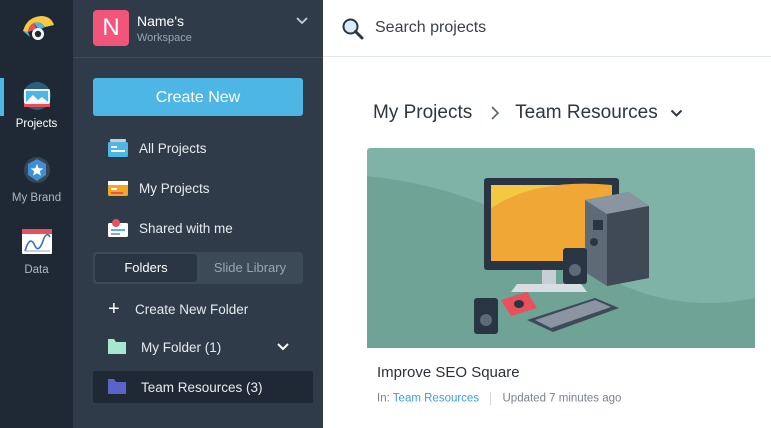  What do you see at coordinates (111, 28) in the screenshot?
I see `workspace-avatar: N` at bounding box center [111, 28].